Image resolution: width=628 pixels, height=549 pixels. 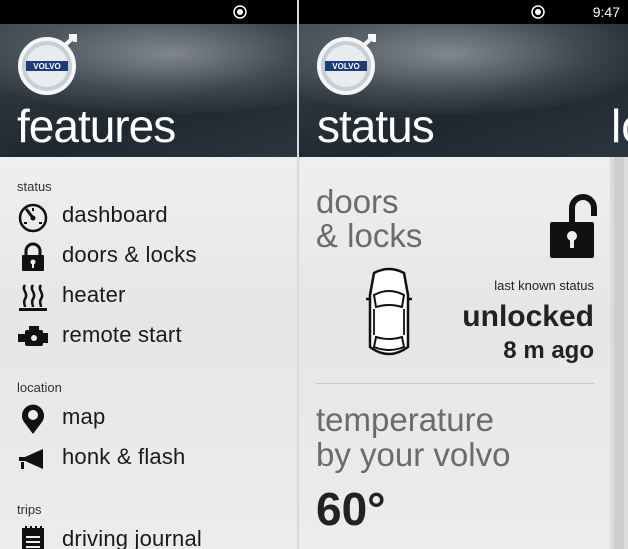 I want to click on status-bar, so click(x=148, y=12).